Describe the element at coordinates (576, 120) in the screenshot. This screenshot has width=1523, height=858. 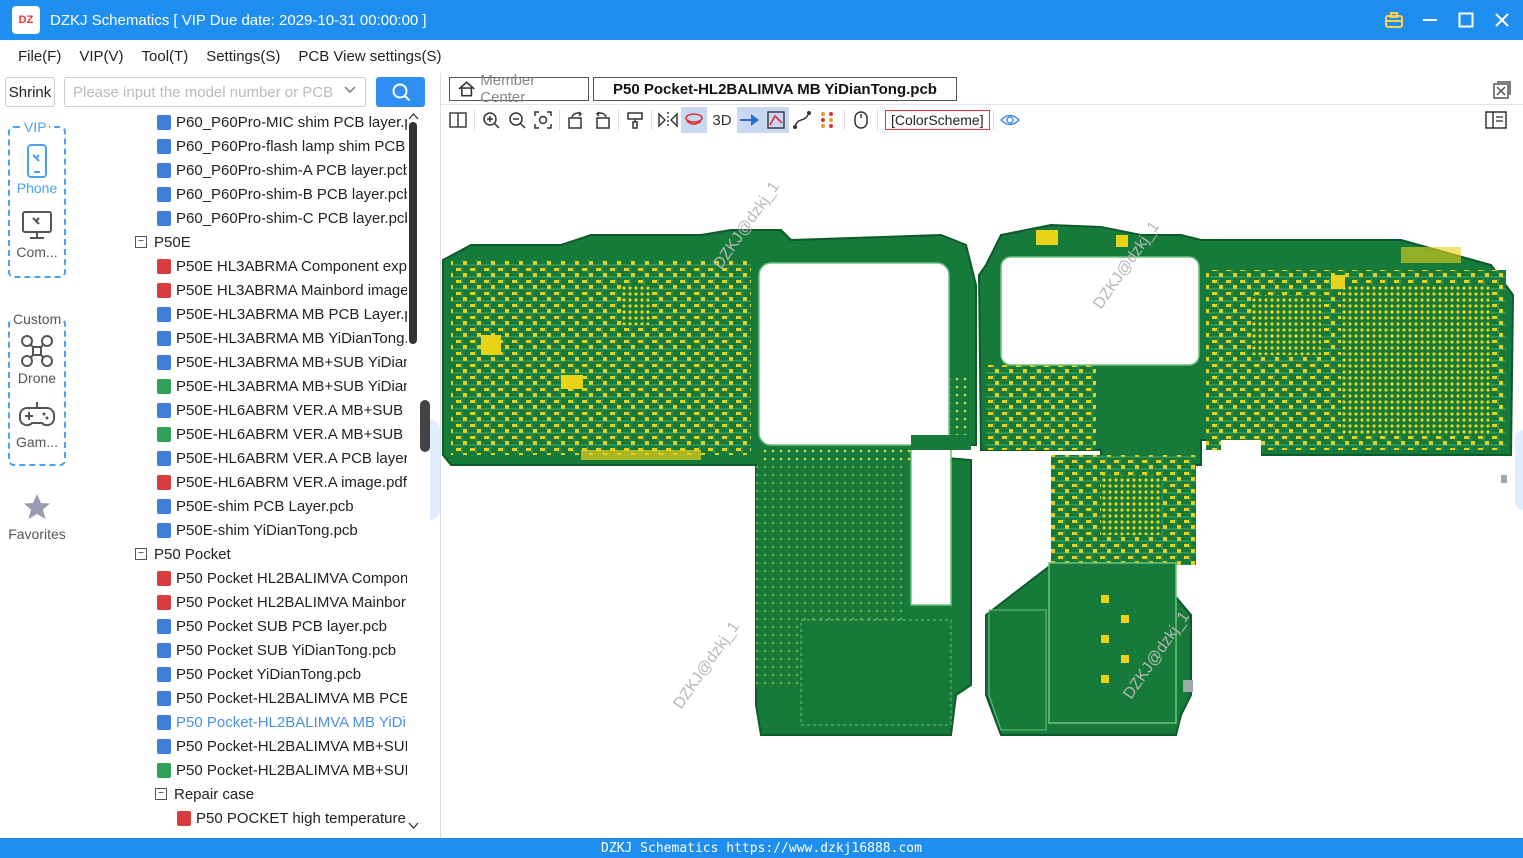
I see `rotate-left-icon` at that location.